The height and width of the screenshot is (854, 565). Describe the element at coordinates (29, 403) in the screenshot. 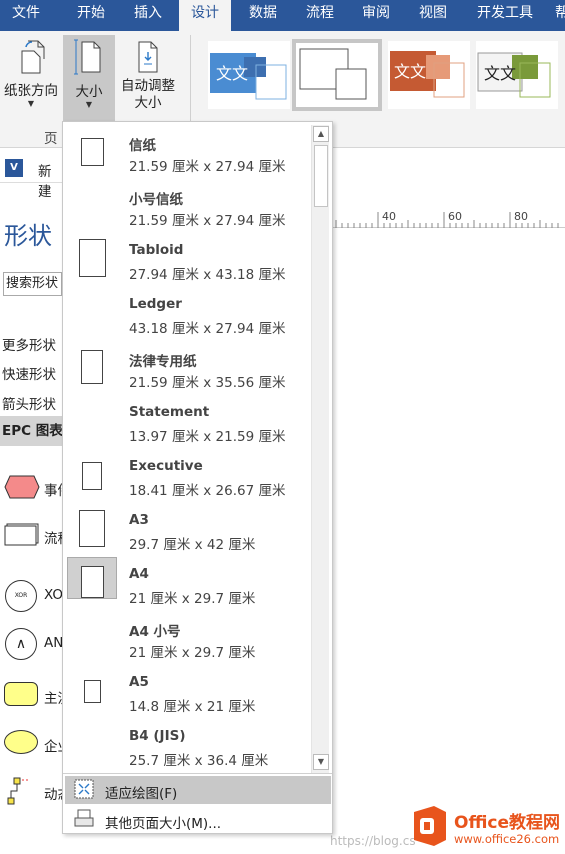

I see `arrow-shapes-item: 箭头形状` at that location.